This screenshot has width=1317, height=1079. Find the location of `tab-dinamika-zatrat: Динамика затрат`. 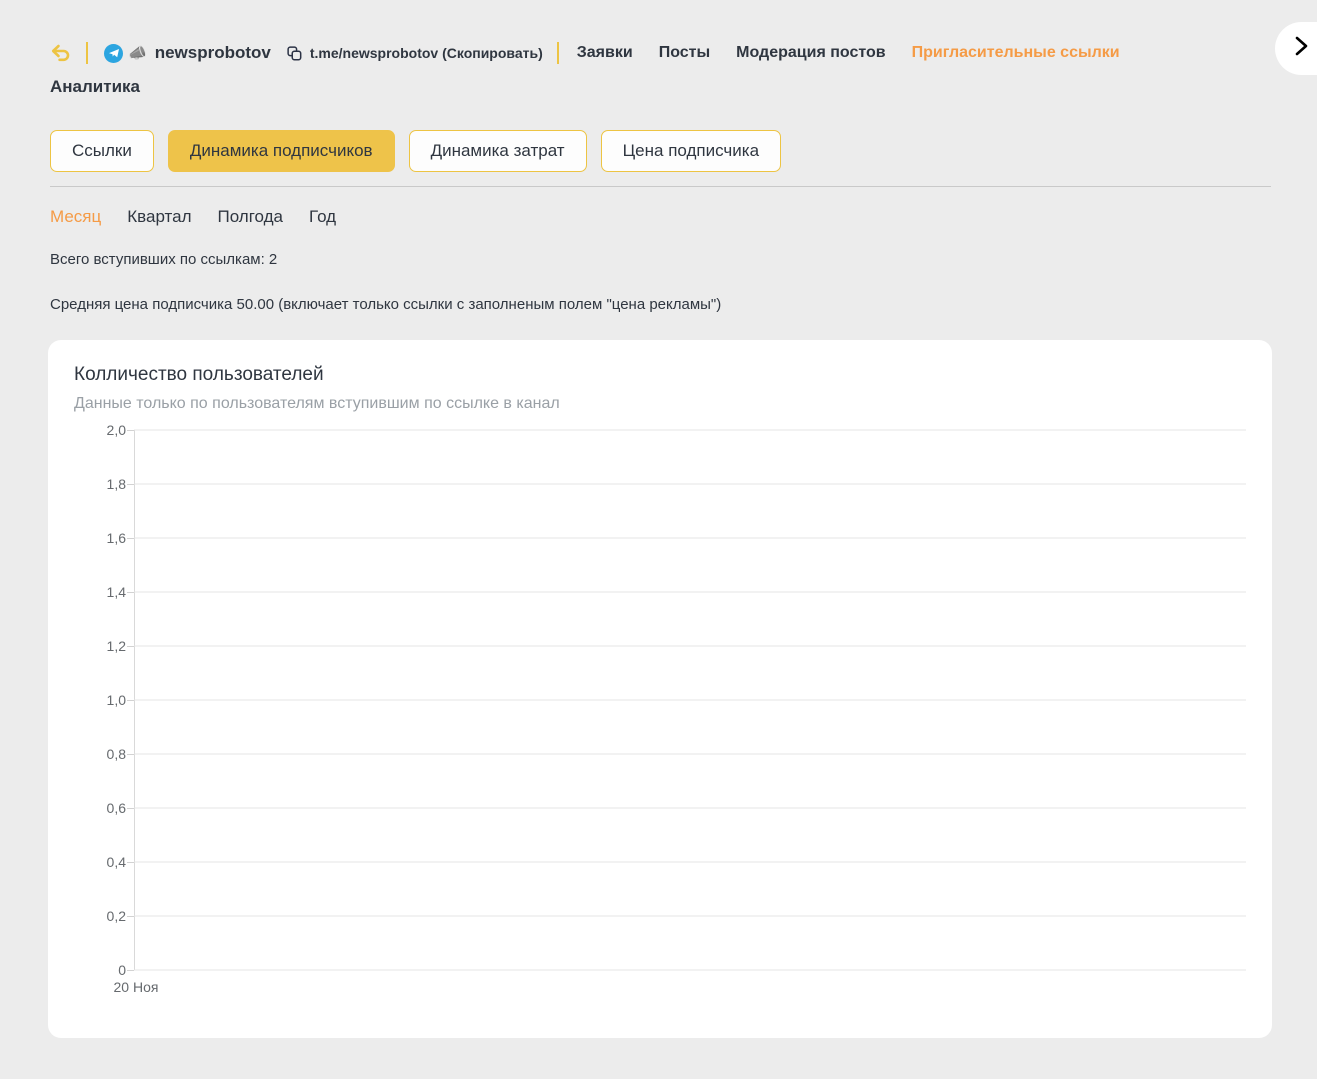

tab-dinamika-zatrat: Динамика затрат is located at coordinates (497, 151).